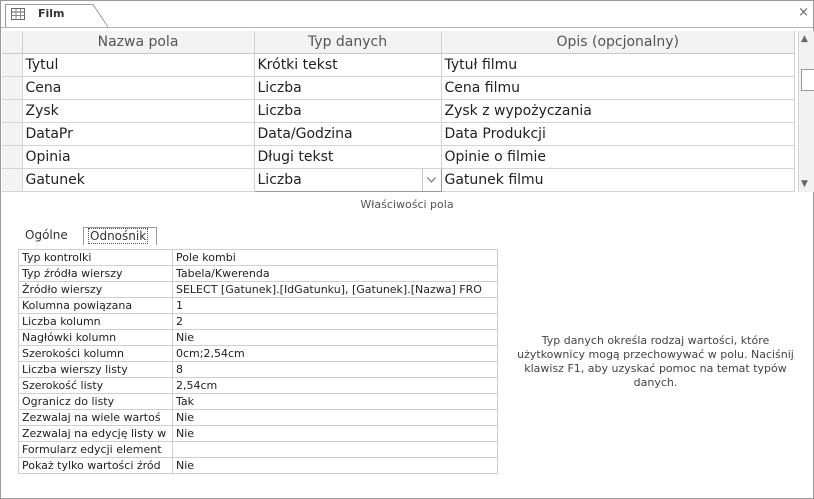  Describe the element at coordinates (618, 180) in the screenshot. I see `description-cell: Gatunek filmu` at that location.